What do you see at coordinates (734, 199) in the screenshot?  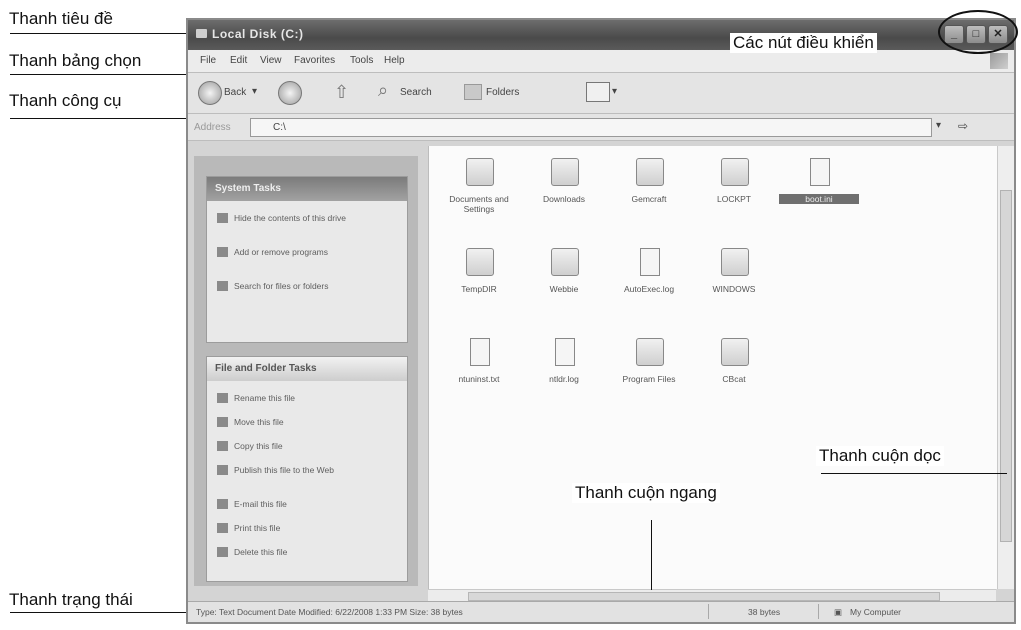 I see `file-item-name: LOCKPT` at bounding box center [734, 199].